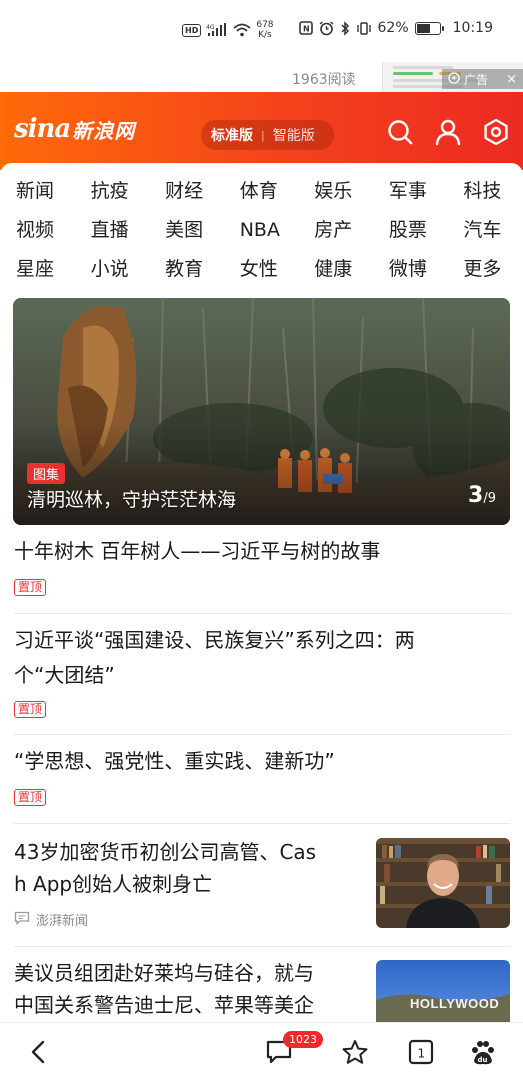  I want to click on category-item: 科技, so click(474, 191).